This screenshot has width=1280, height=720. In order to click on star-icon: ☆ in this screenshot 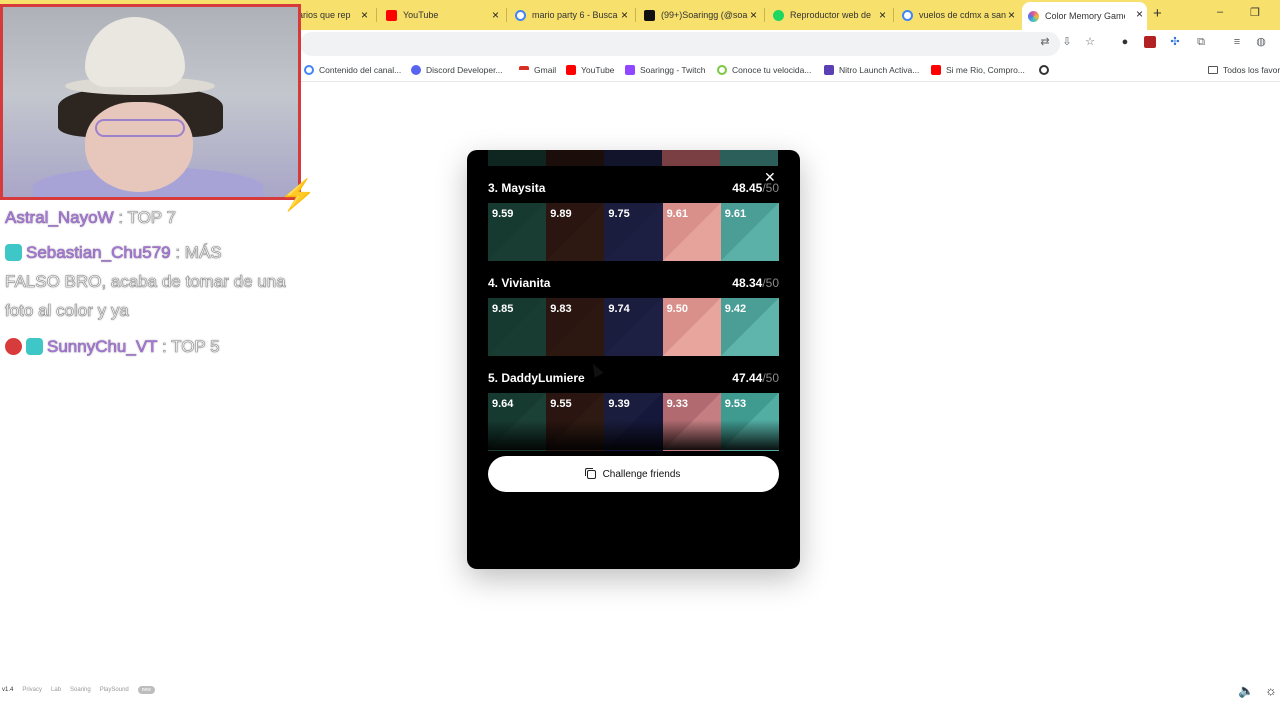, I will do `click(1090, 42)`.